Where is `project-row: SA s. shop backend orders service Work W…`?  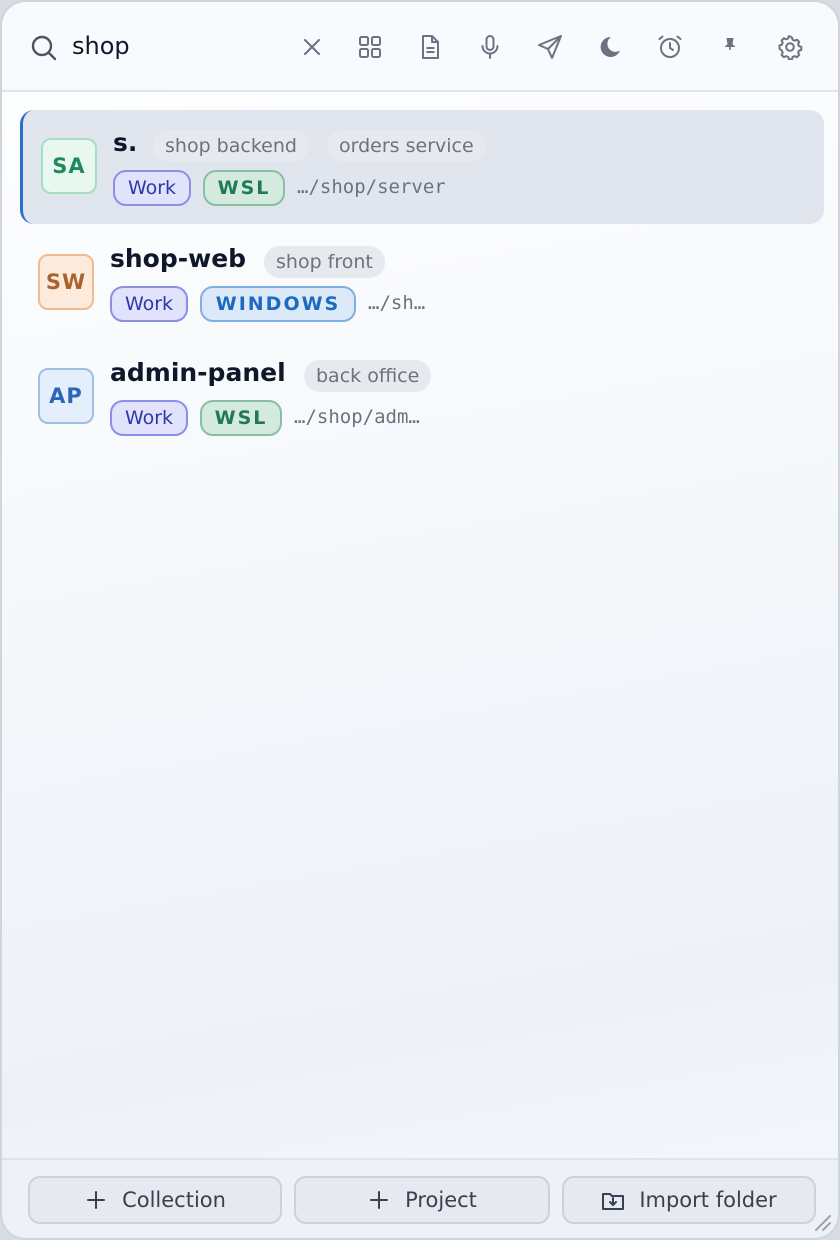
project-row: SA s. shop backend orders service Work W… is located at coordinates (422, 167).